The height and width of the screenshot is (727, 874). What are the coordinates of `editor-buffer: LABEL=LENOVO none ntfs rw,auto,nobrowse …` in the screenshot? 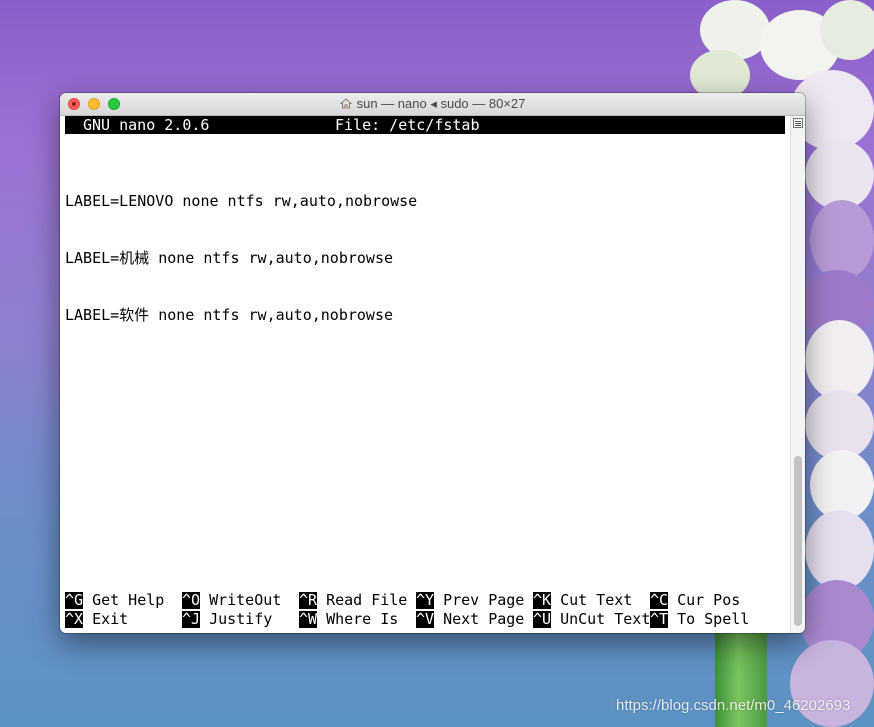 It's located at (241, 258).